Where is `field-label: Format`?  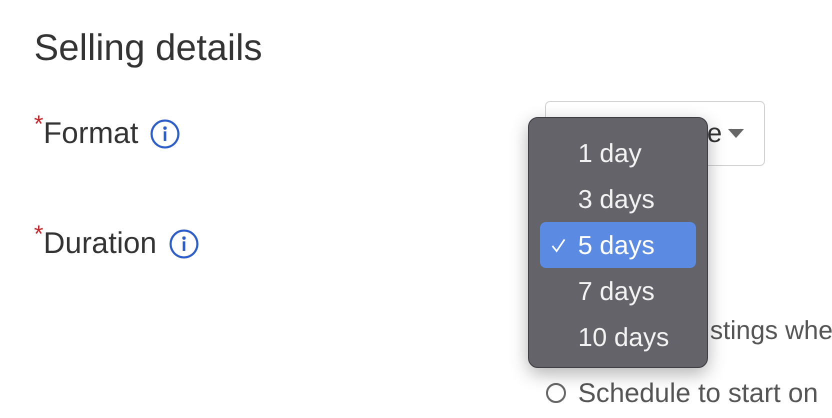 field-label: Format is located at coordinates (90, 133).